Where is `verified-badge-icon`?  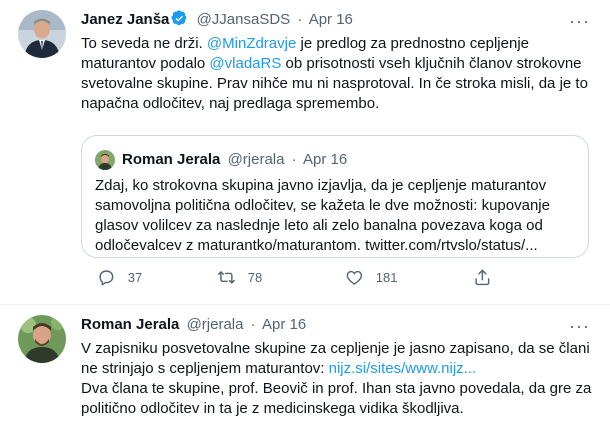 verified-badge-icon is located at coordinates (179, 18).